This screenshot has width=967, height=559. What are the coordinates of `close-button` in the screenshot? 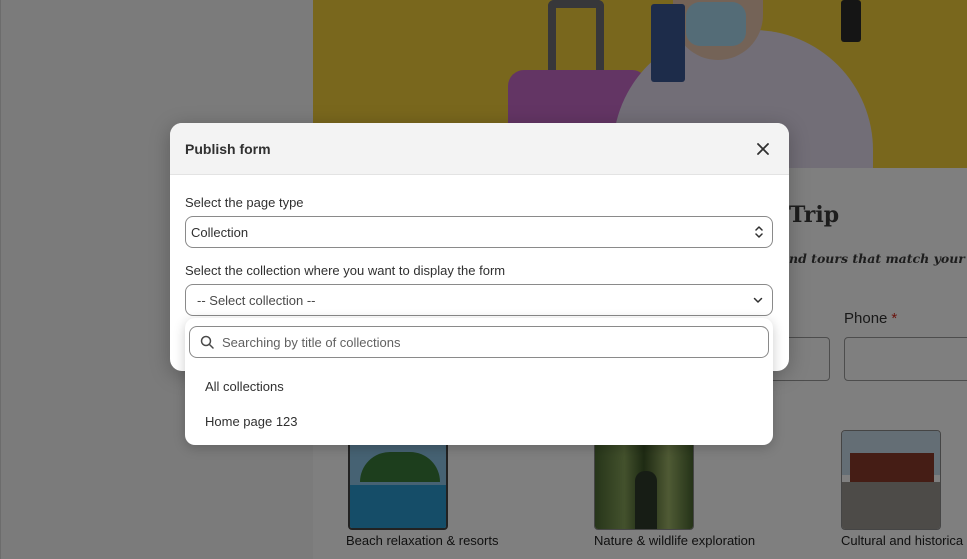 It's located at (763, 149).